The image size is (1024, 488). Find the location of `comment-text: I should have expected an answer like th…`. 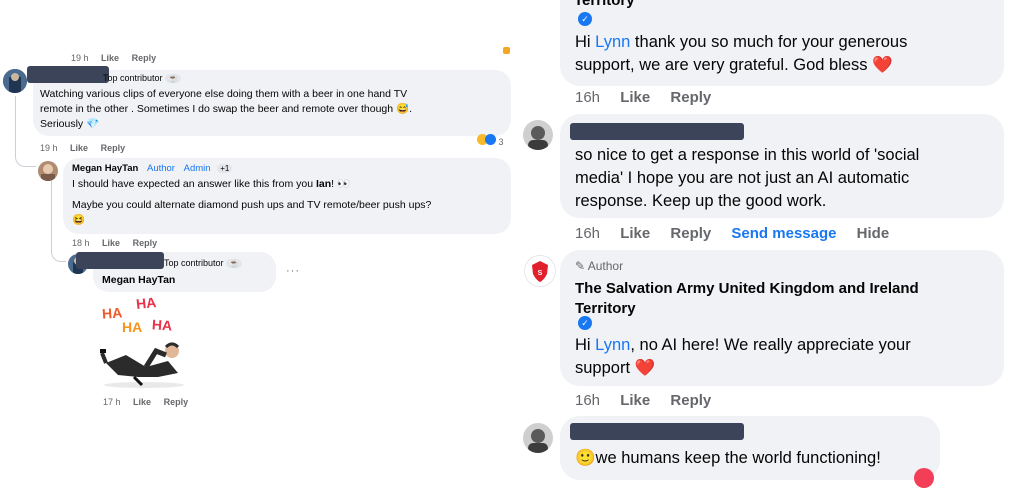

comment-text: I should have expected an answer like th… is located at coordinates (252, 202).